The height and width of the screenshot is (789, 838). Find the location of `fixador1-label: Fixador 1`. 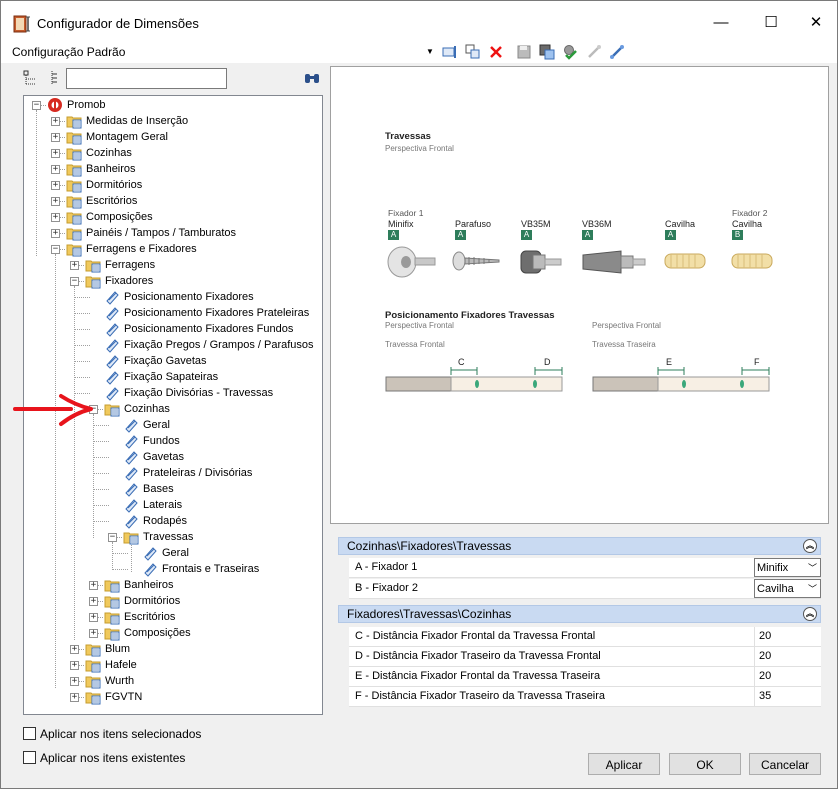

fixador1-label: Fixador 1 is located at coordinates (406, 213).